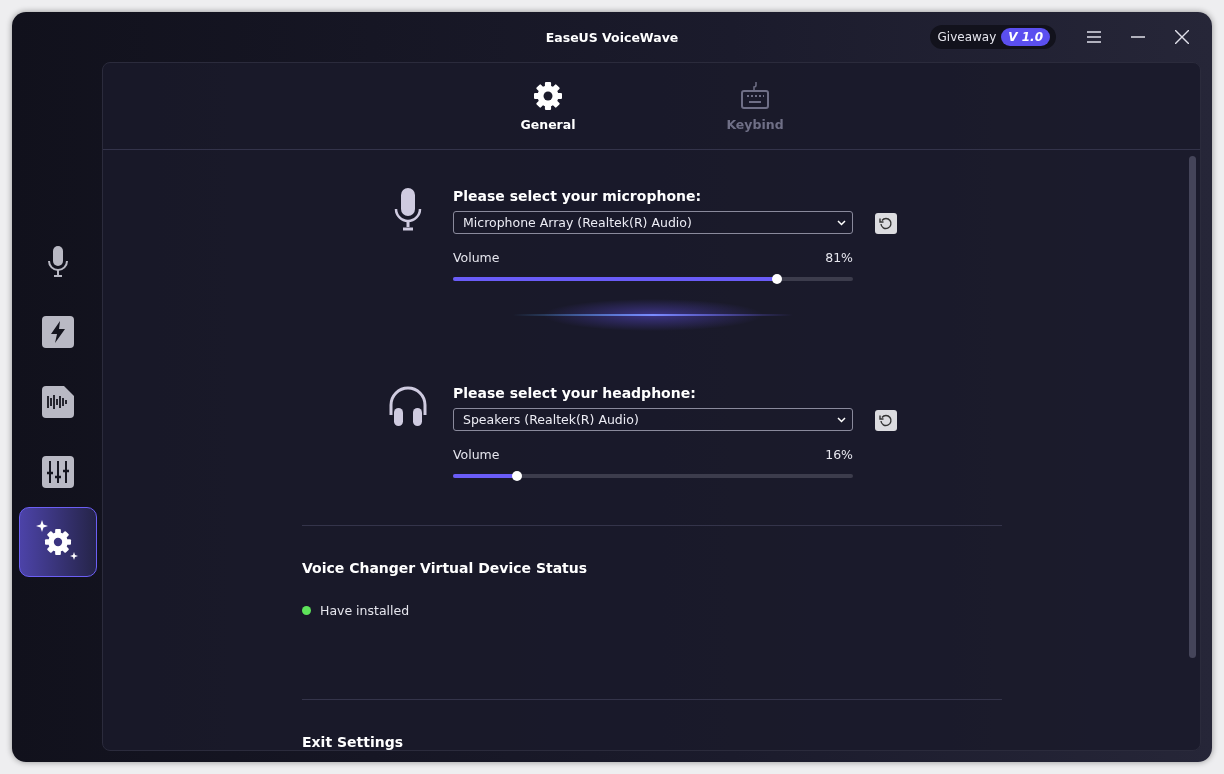 The width and height of the screenshot is (1224, 774). Describe the element at coordinates (575, 393) in the screenshot. I see `device-heading: Please select your headphone:` at that location.